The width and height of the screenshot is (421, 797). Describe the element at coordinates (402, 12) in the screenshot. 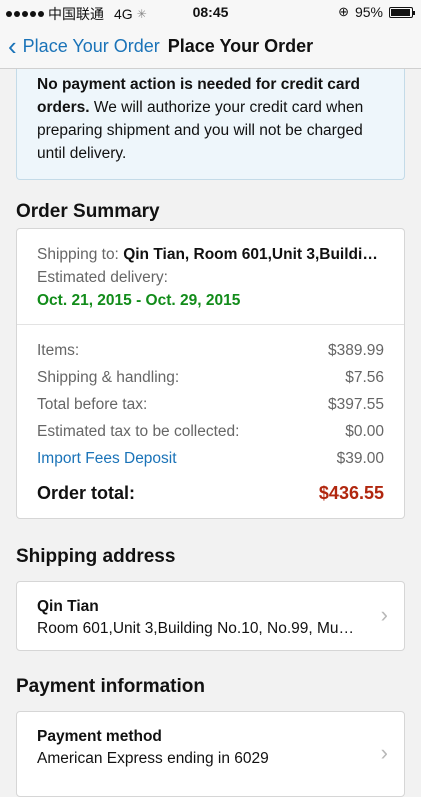

I see `battery-icon` at that location.